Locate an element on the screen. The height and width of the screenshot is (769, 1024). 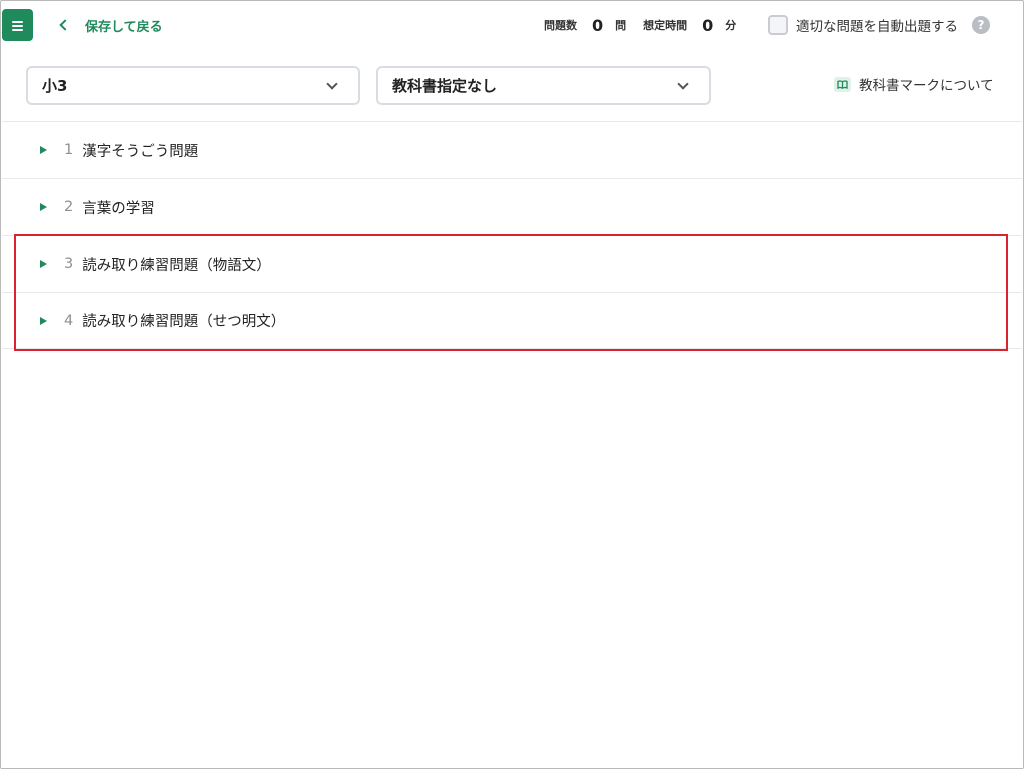
chevron-left-icon is located at coordinates (65, 25).